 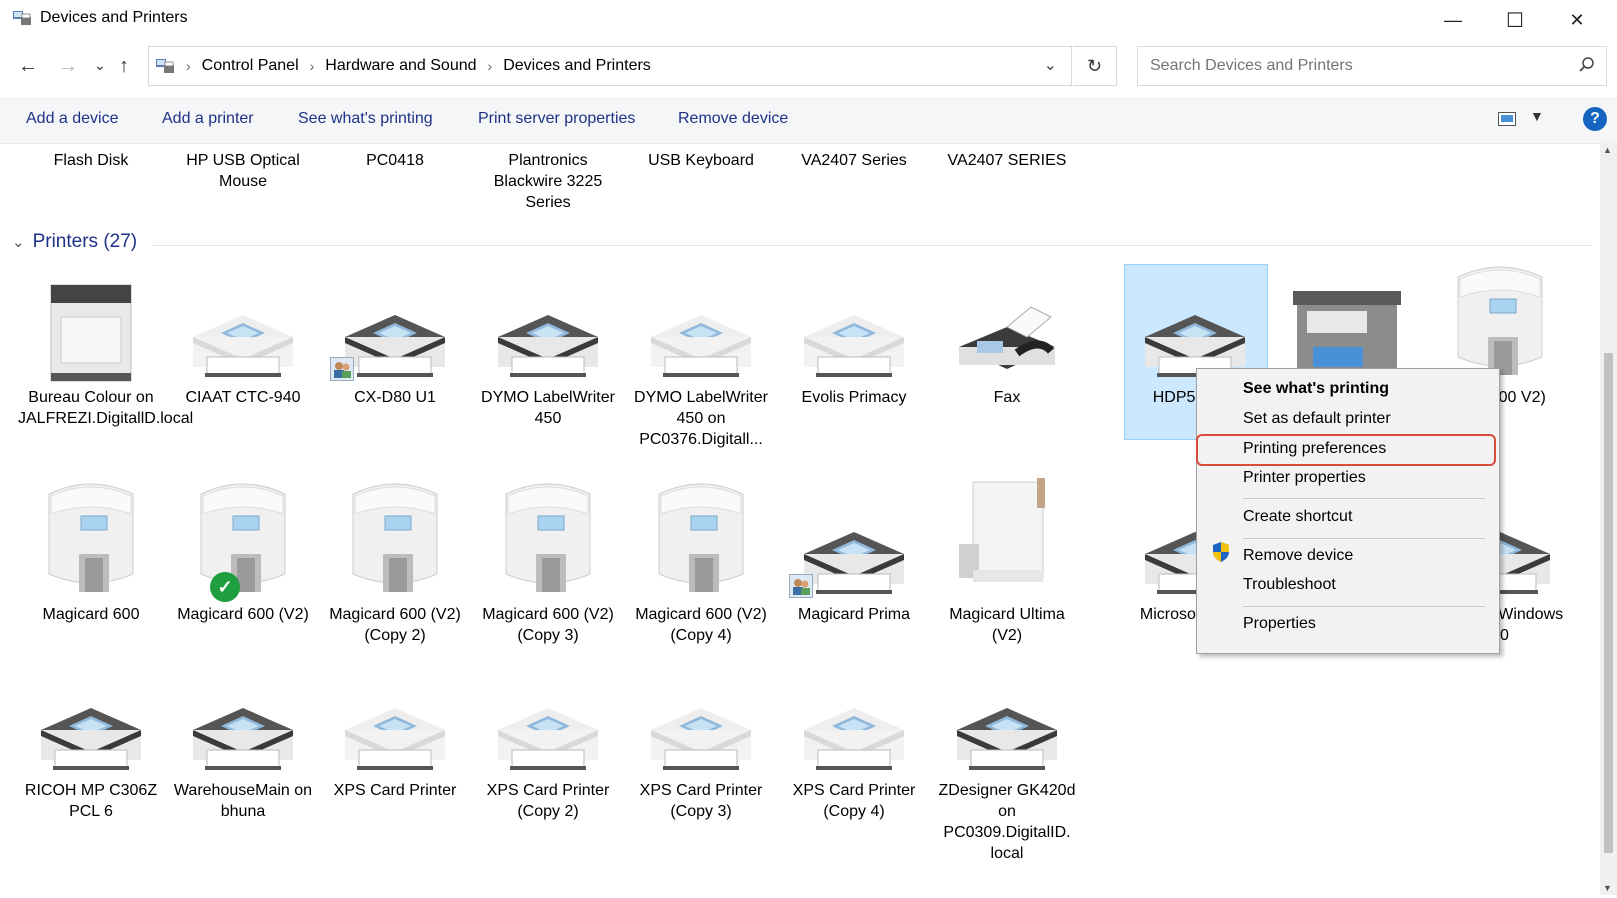 What do you see at coordinates (208, 119) in the screenshot?
I see `add-printer-button: Add a printer` at bounding box center [208, 119].